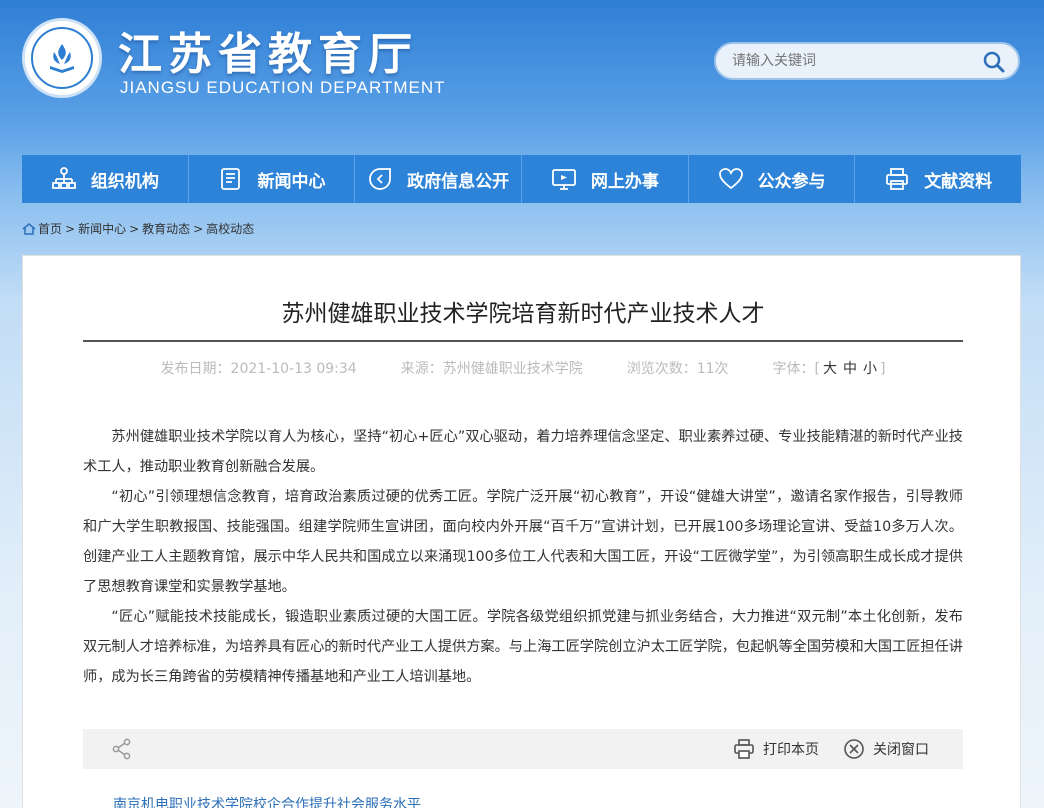 The image size is (1044, 808). What do you see at coordinates (258, 369) in the screenshot?
I see `publish-date: 发布日期：2021-10-13 09:34` at bounding box center [258, 369].